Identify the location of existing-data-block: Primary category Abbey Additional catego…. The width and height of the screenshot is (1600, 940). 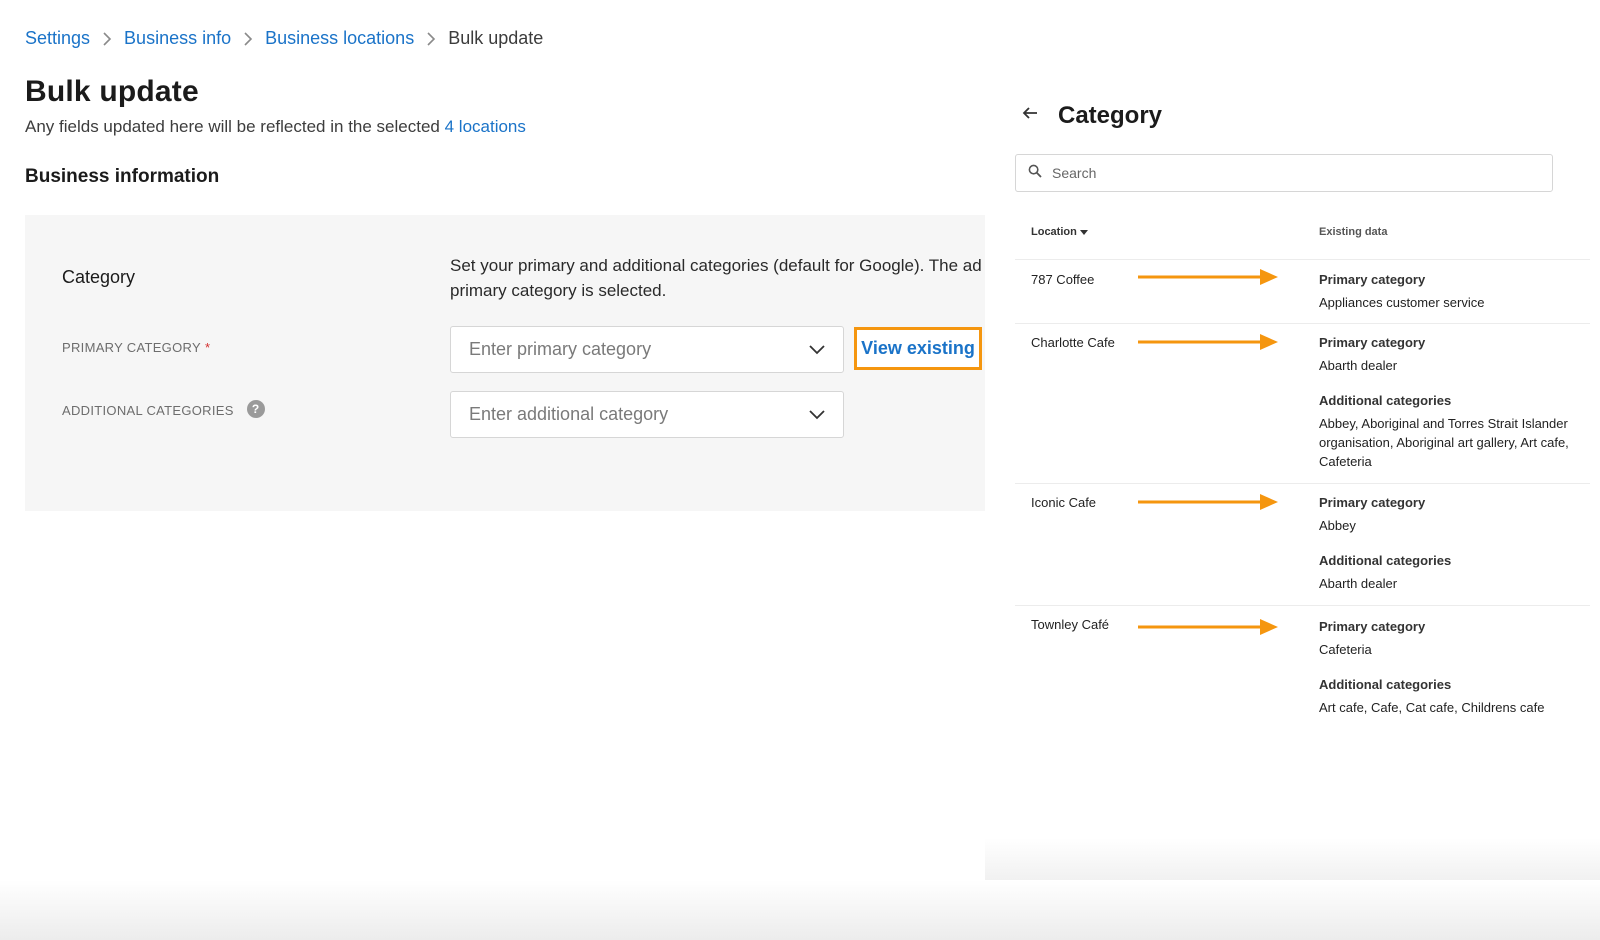
(1444, 543).